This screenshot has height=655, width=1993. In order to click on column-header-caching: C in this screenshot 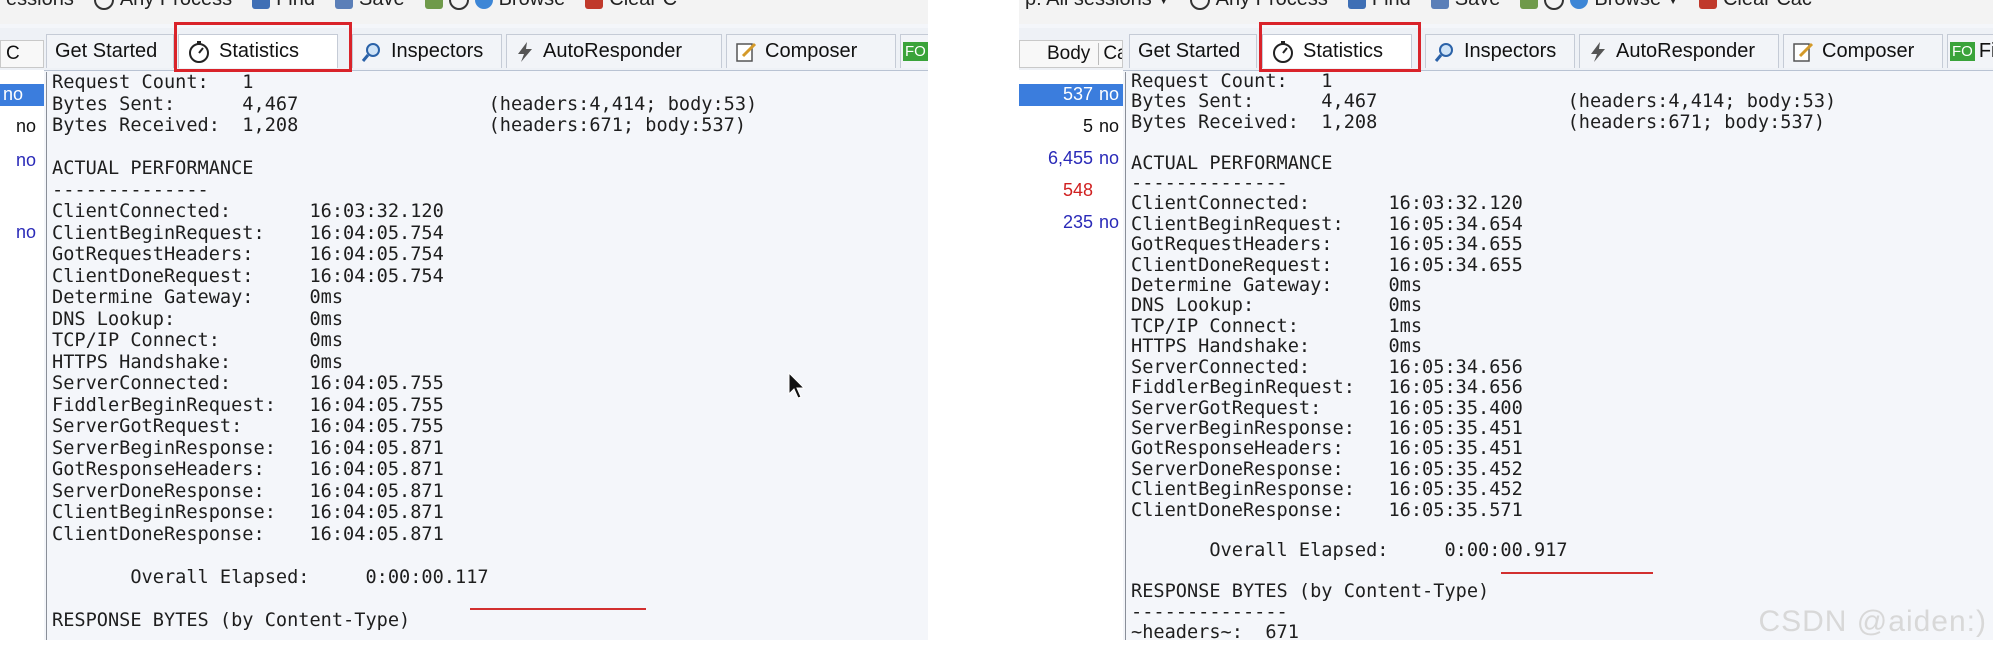, I will do `click(13, 54)`.